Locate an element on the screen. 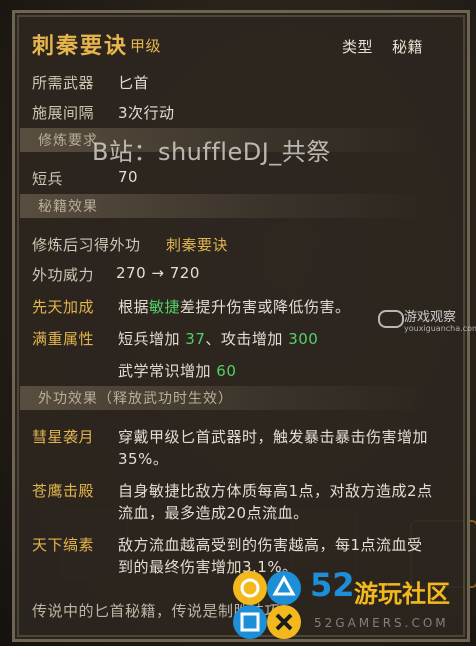  section-external: 外功效果（释放武功时生效） is located at coordinates (225, 398).